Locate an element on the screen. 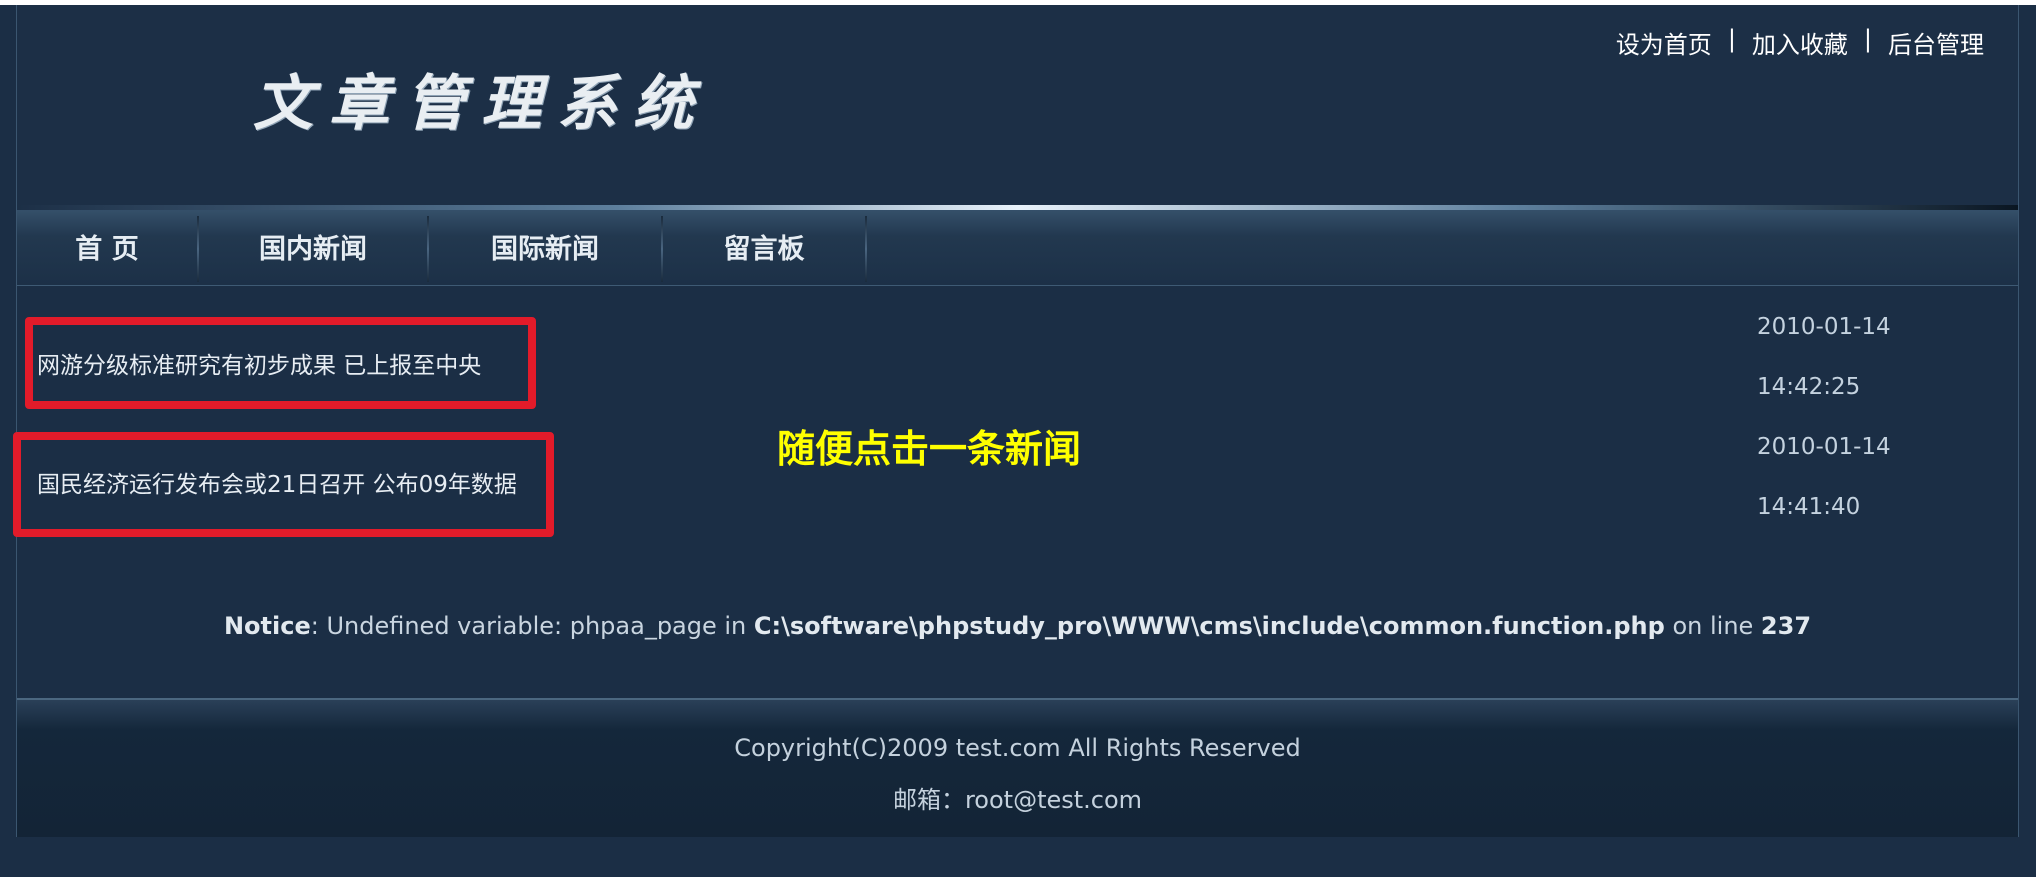 This screenshot has width=2036, height=877. site-logo: 文章管理系统 is located at coordinates (481, 104).